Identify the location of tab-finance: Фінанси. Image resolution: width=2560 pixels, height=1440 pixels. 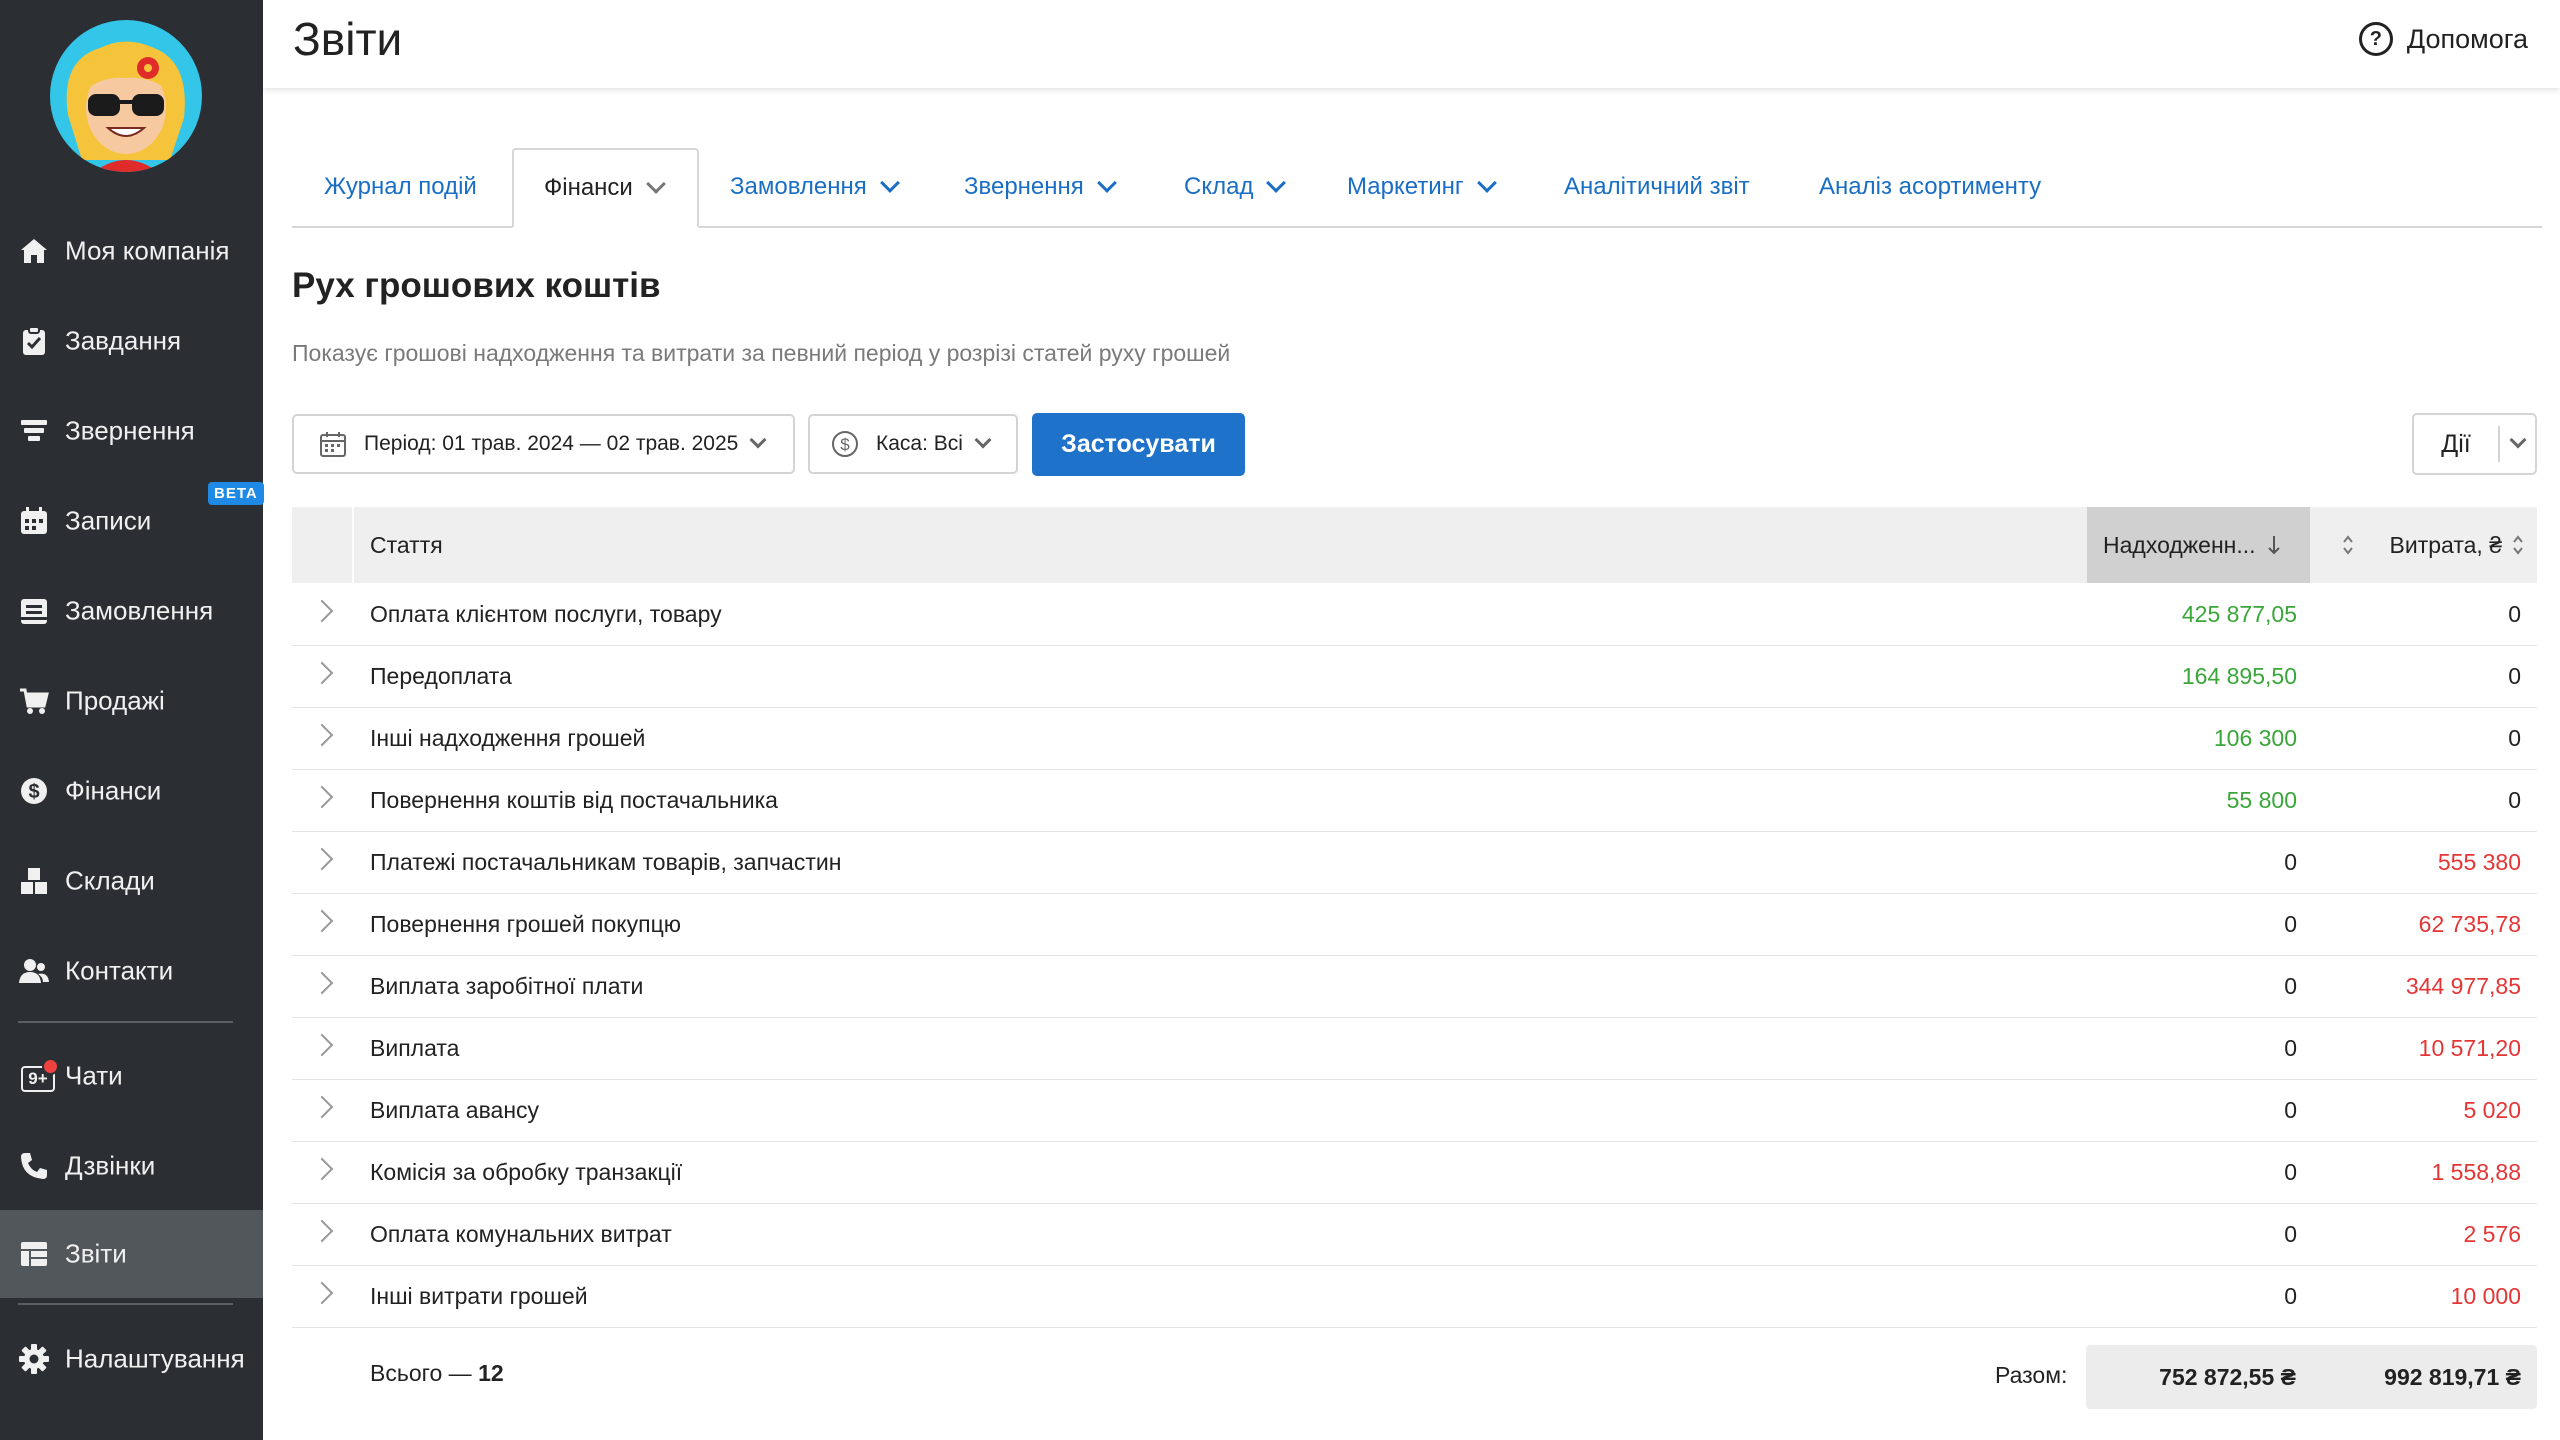
(605, 188).